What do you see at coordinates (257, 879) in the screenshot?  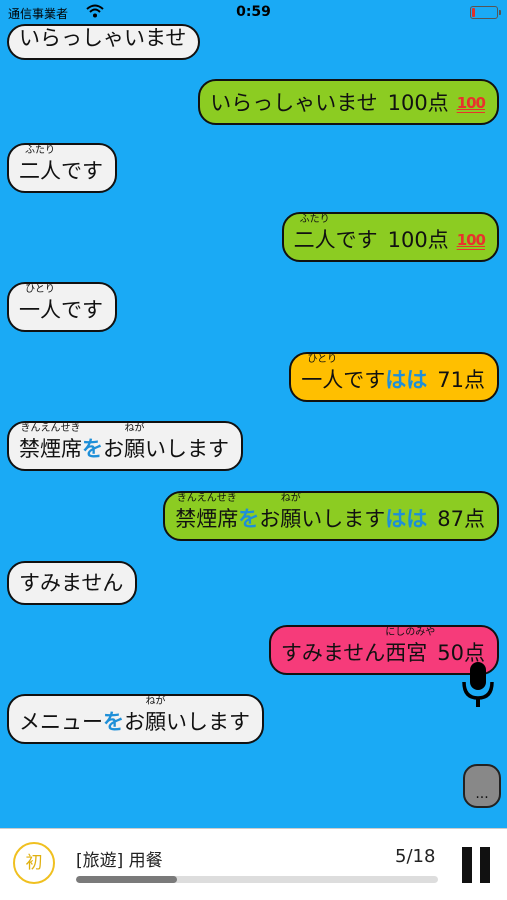 I see `progress-bar` at bounding box center [257, 879].